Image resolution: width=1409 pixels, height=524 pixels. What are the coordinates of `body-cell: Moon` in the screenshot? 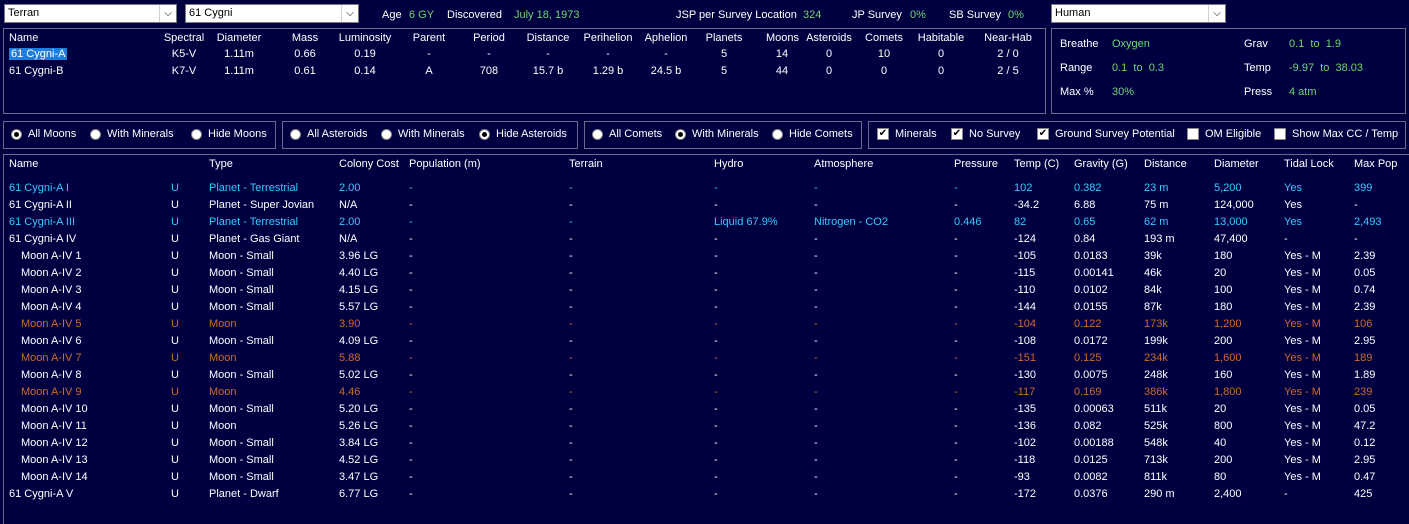 It's located at (223, 324).